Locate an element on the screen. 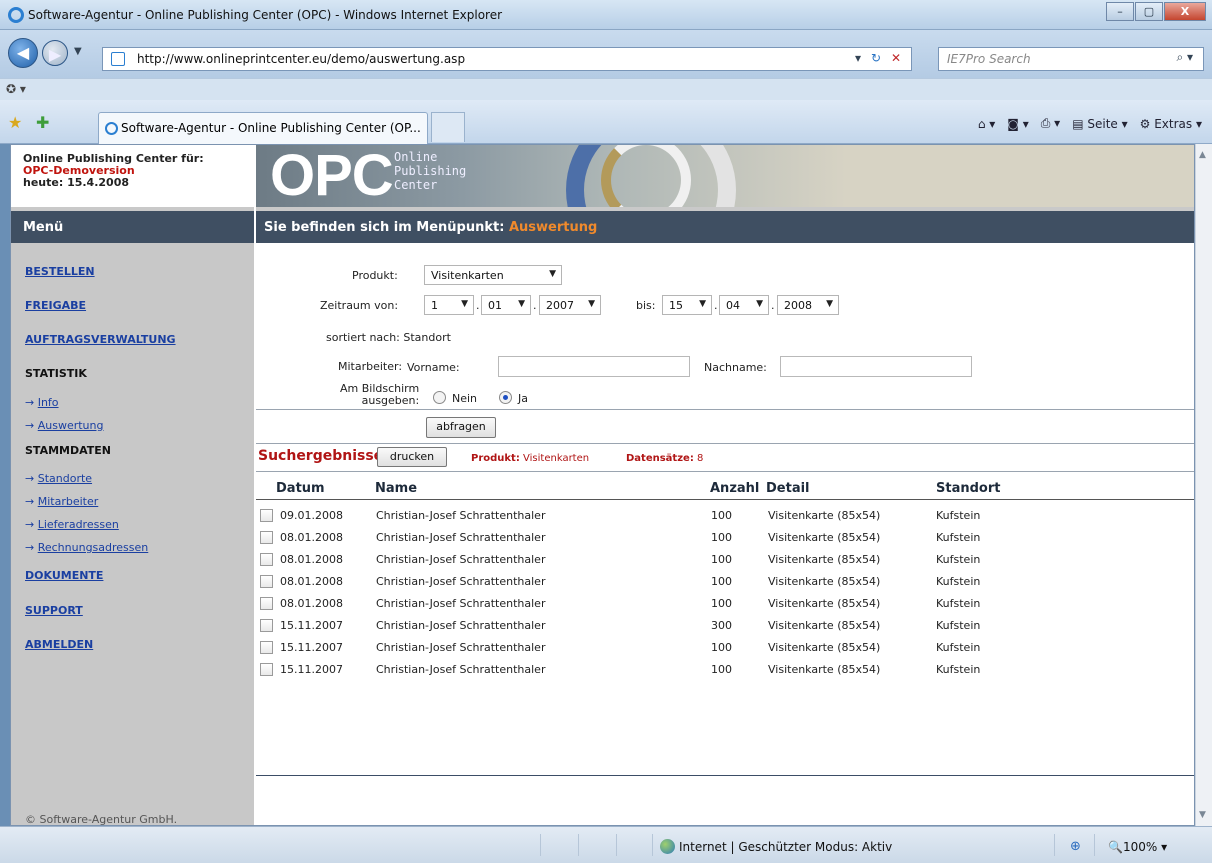  protected-mode-icon: ⊕ is located at coordinates (1075, 846).